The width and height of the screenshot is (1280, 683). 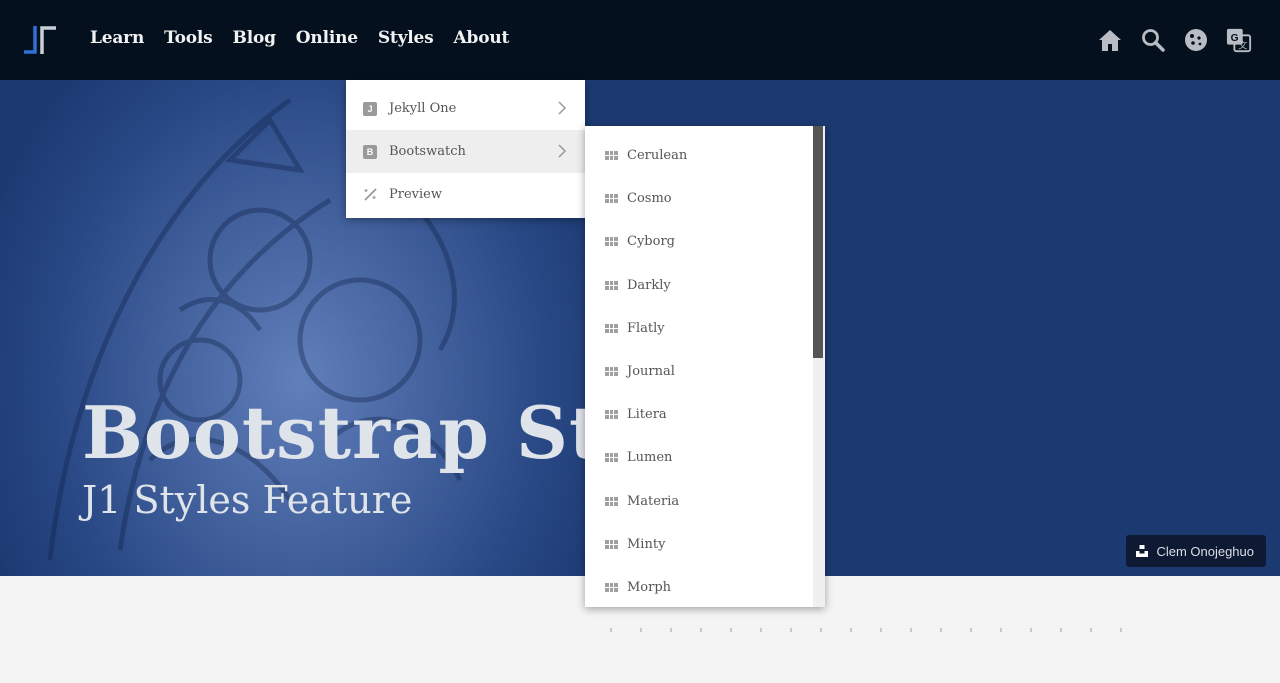 I want to click on theme-label: Litera, so click(x=647, y=415).